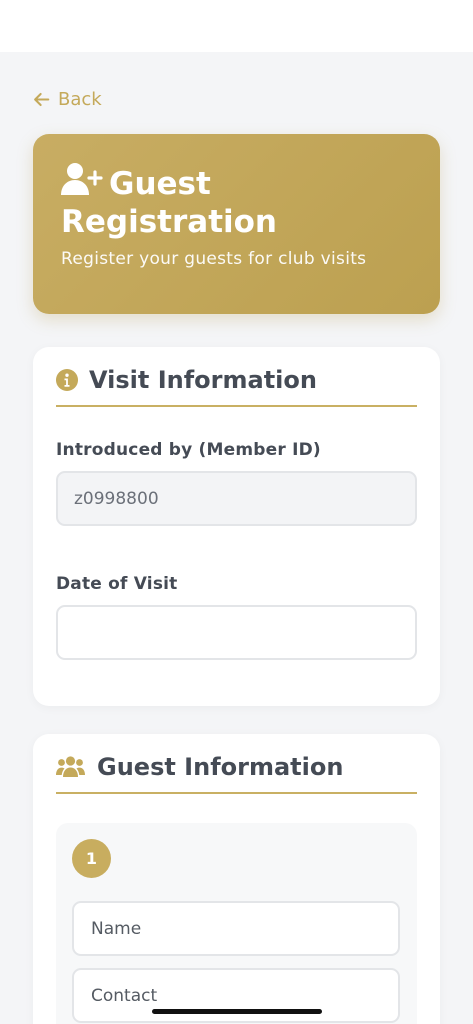  I want to click on guest-entry: 1 Name Contact, so click(236, 923).